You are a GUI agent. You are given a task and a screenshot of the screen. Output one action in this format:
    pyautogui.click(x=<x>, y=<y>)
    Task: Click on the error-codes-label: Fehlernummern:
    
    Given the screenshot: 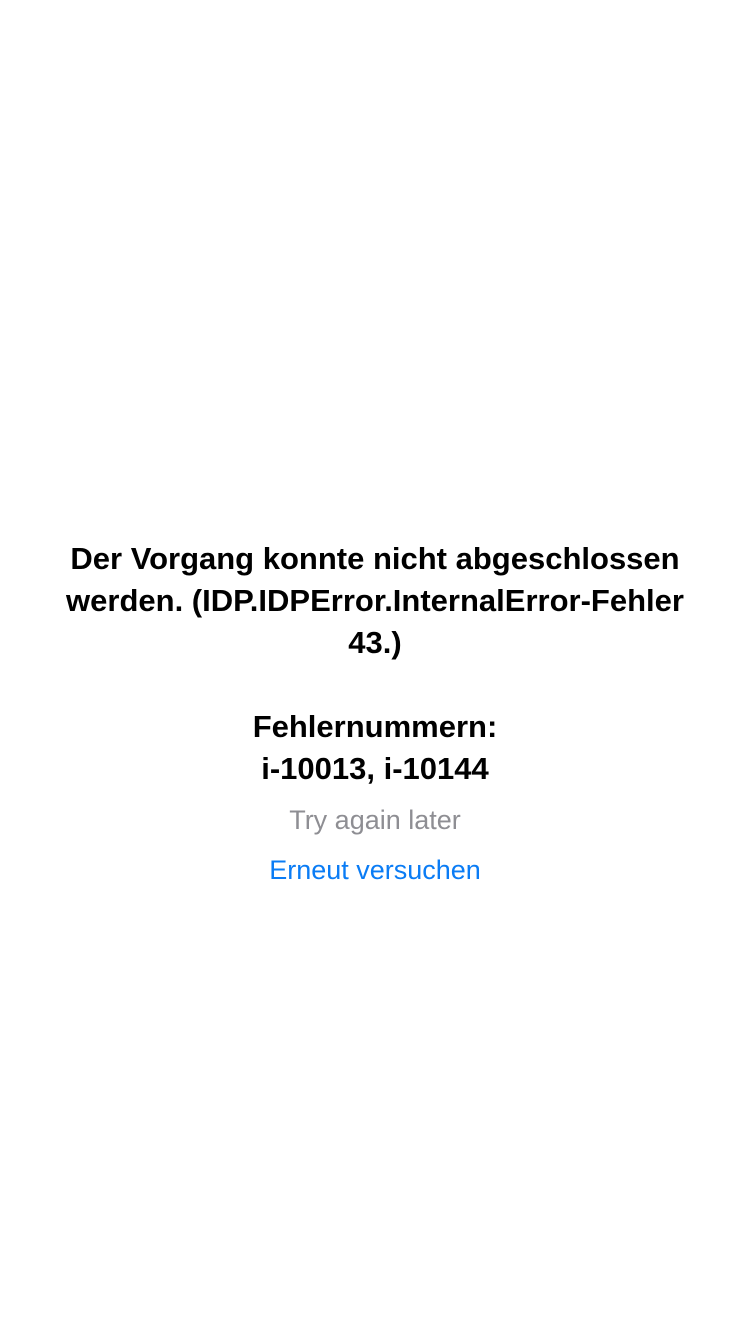 What is the action you would take?
    pyautogui.click(x=375, y=726)
    